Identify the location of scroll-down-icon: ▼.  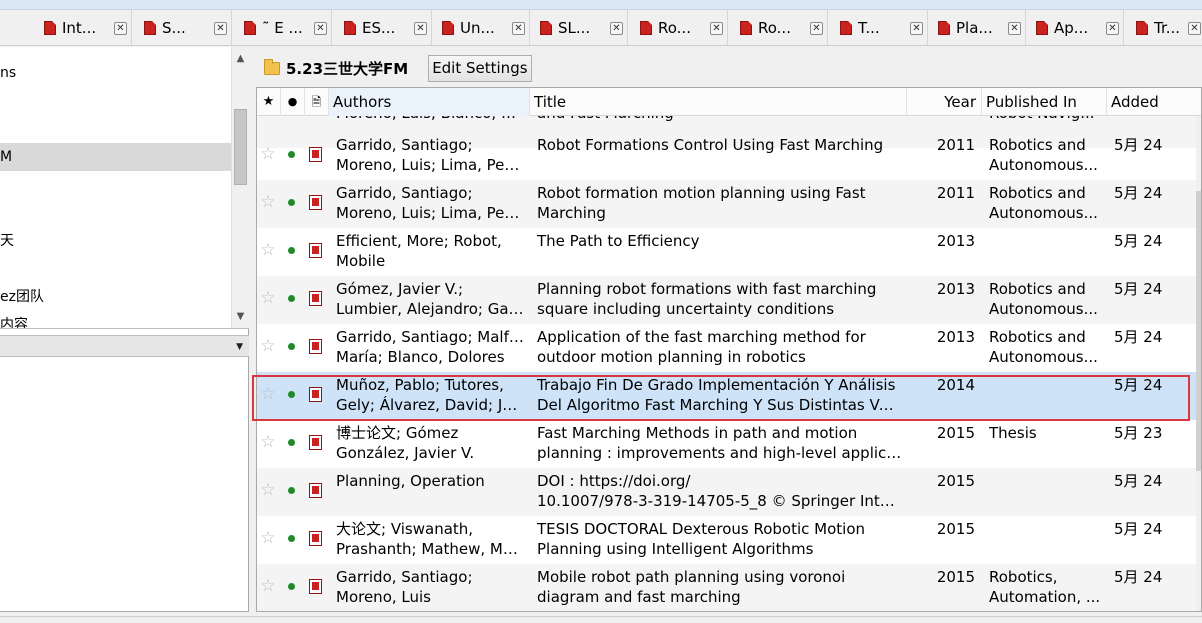
(240, 317).